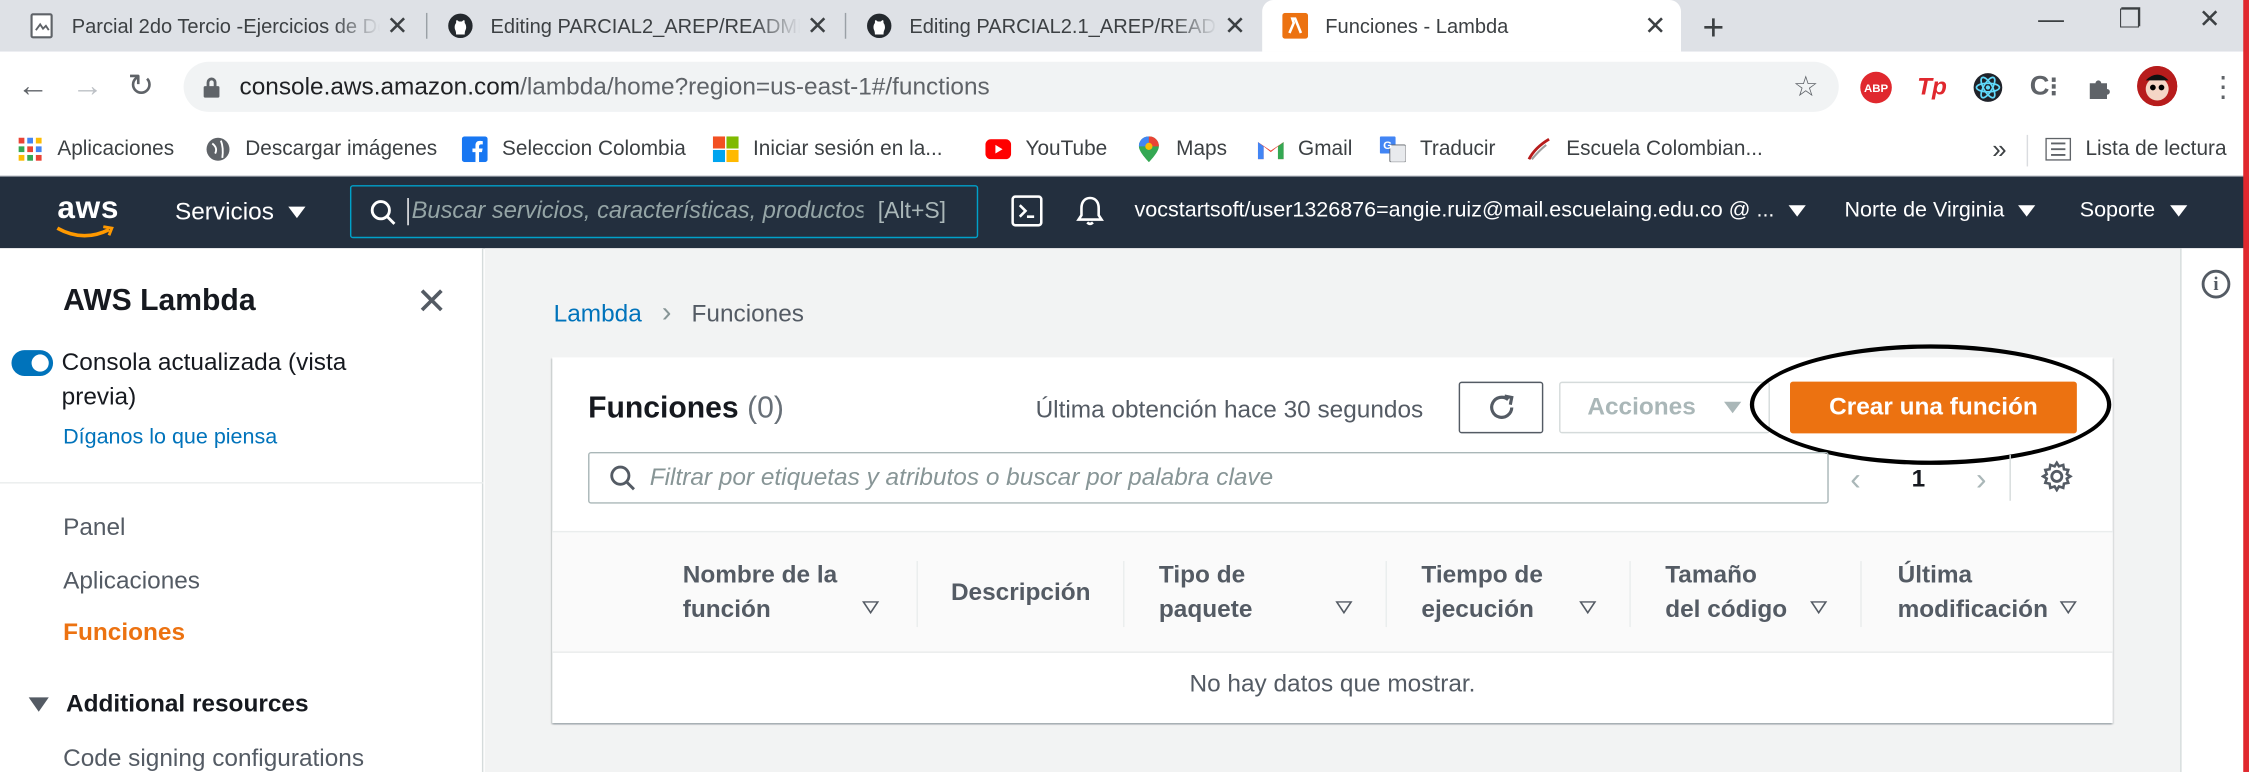 The width and height of the screenshot is (2249, 772). What do you see at coordinates (1664, 407) in the screenshot?
I see `actions-dropdown: Acciones` at bounding box center [1664, 407].